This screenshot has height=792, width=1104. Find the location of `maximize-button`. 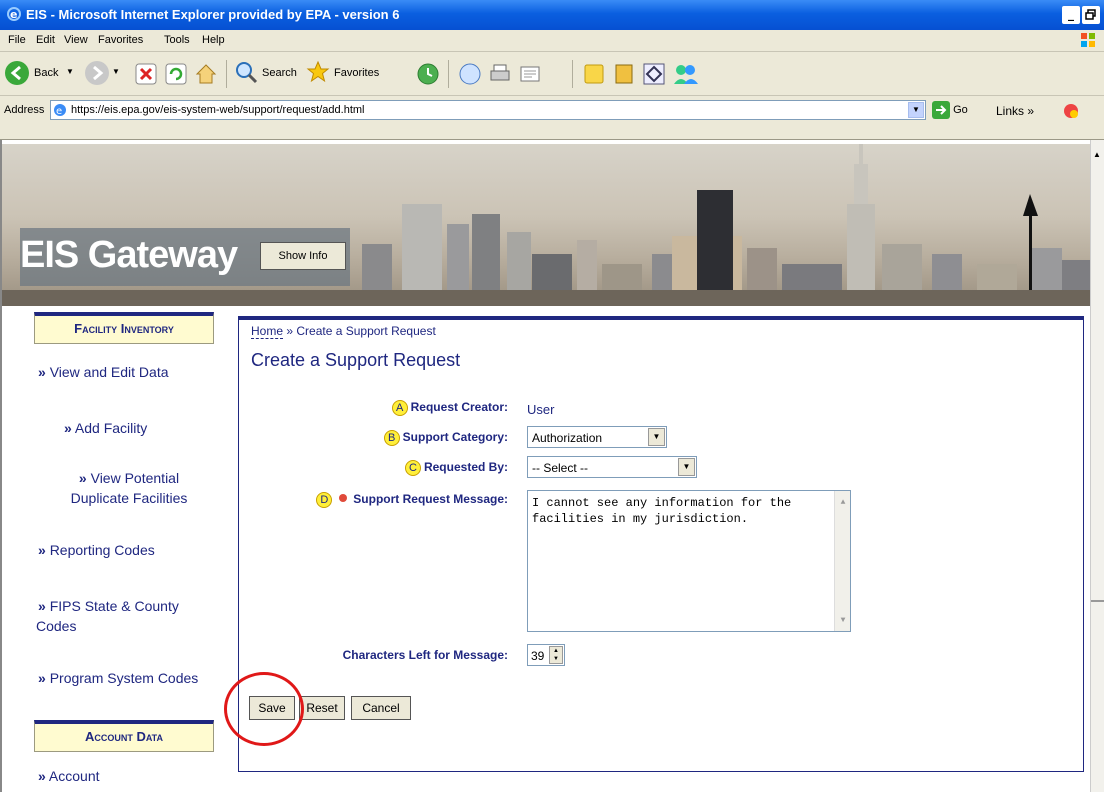

maximize-button is located at coordinates (1091, 15).